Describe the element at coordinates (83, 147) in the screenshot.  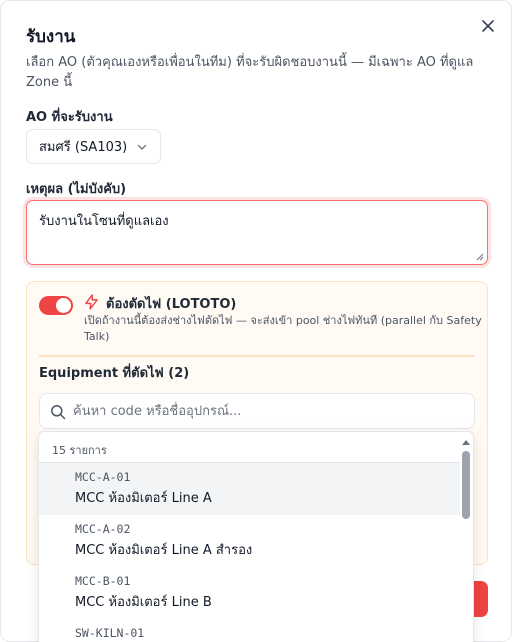
I see `ao-select-value: สมศรี (SA103)` at that location.